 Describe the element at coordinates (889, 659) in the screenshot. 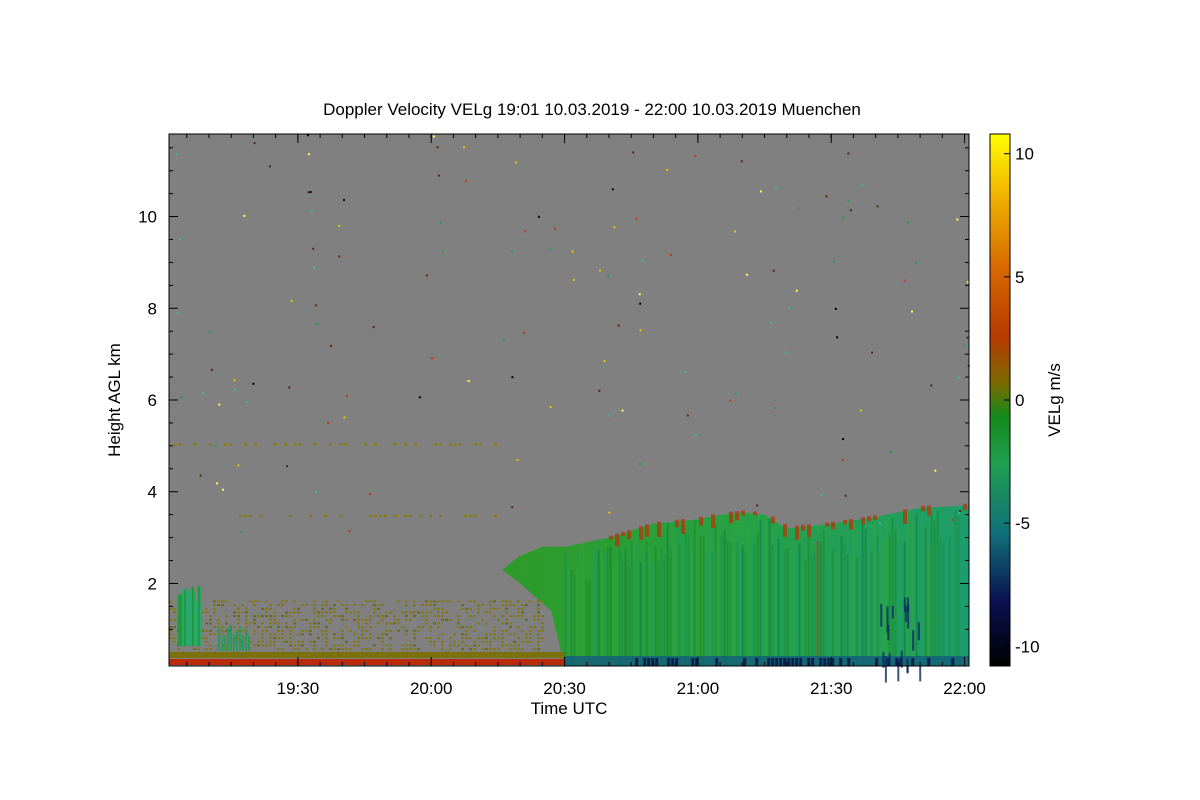

I see `dark-patch` at that location.